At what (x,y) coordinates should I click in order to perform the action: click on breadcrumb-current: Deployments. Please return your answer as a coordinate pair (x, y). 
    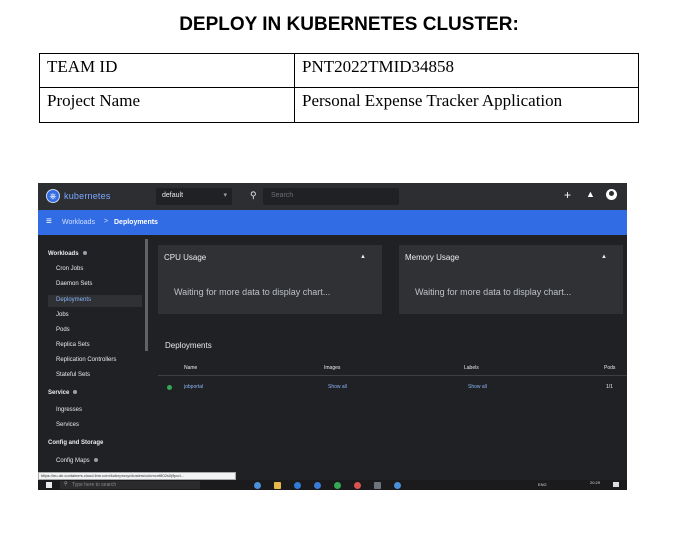
    Looking at the image, I should click on (136, 222).